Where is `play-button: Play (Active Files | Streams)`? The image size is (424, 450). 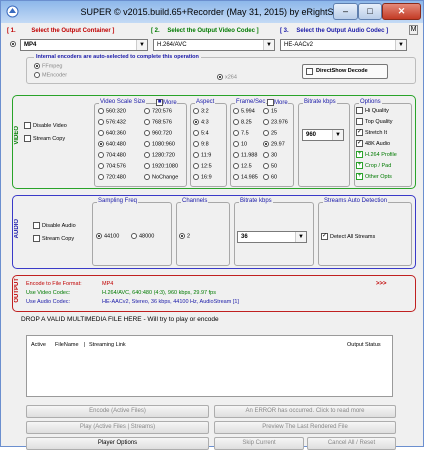
play-button: Play (Active Files | Streams) is located at coordinates (117, 427).